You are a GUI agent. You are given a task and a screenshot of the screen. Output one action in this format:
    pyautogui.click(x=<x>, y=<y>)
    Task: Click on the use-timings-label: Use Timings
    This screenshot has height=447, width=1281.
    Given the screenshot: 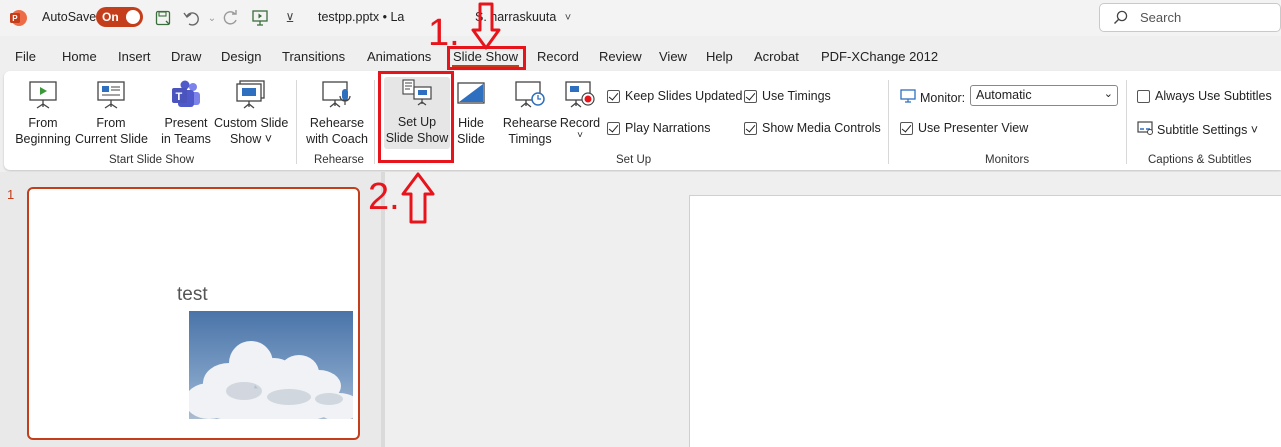 What is the action you would take?
    pyautogui.click(x=796, y=96)
    